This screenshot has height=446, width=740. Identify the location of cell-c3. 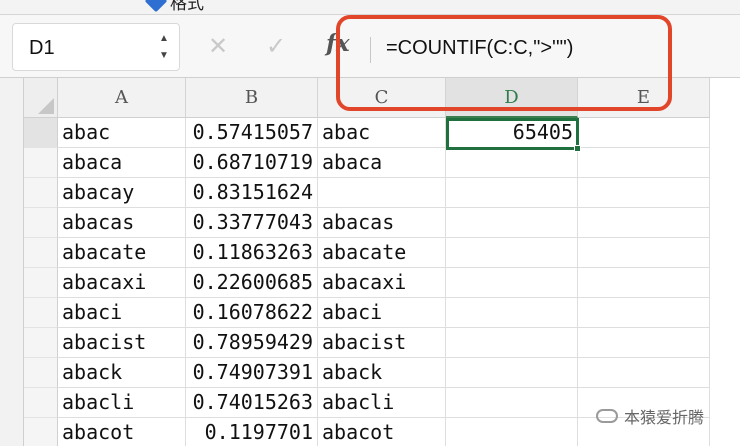
(382, 193).